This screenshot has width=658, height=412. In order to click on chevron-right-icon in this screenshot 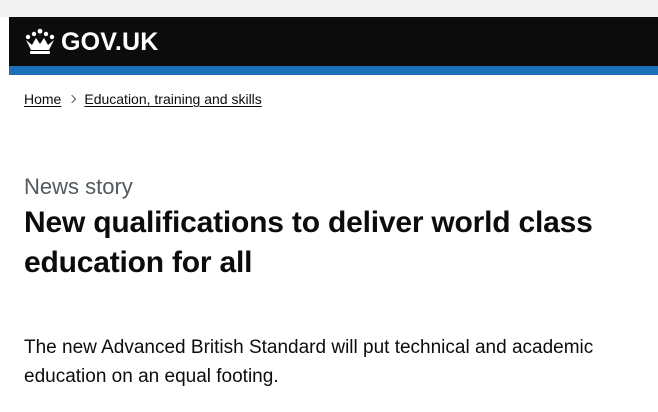, I will do `click(72, 99)`.